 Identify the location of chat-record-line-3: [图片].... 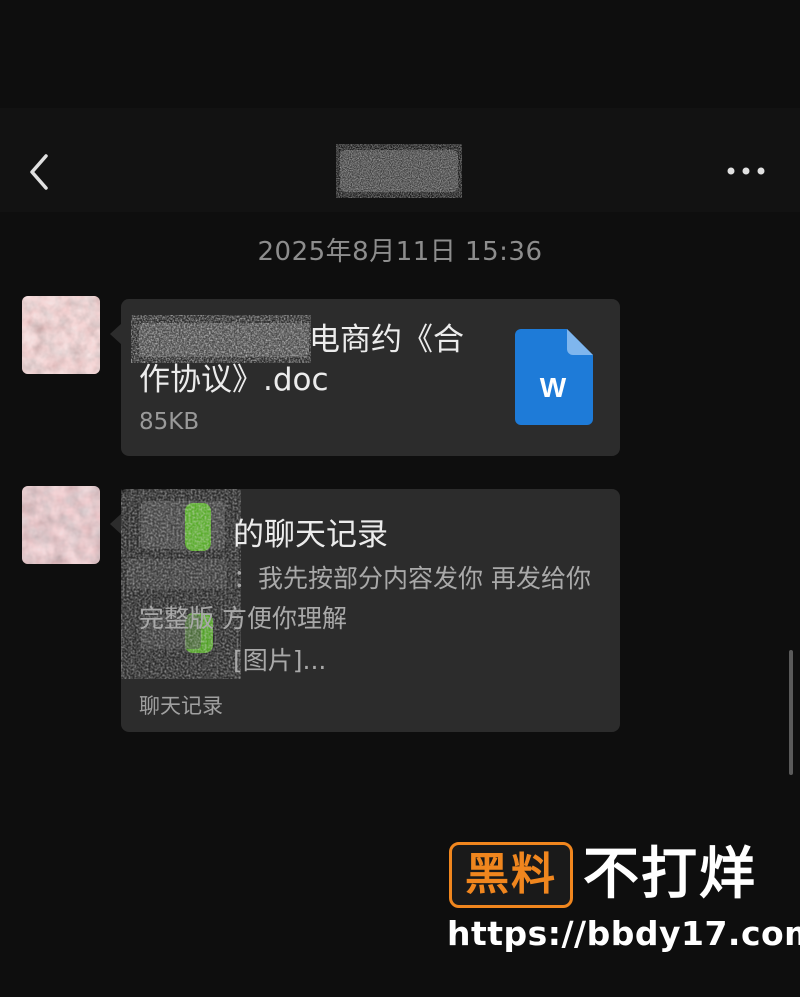
(280, 660).